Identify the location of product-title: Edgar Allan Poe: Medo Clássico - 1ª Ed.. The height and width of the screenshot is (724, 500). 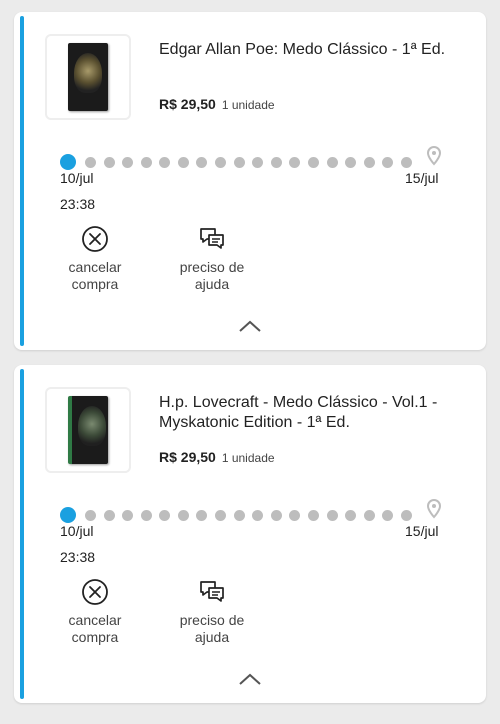
(314, 50).